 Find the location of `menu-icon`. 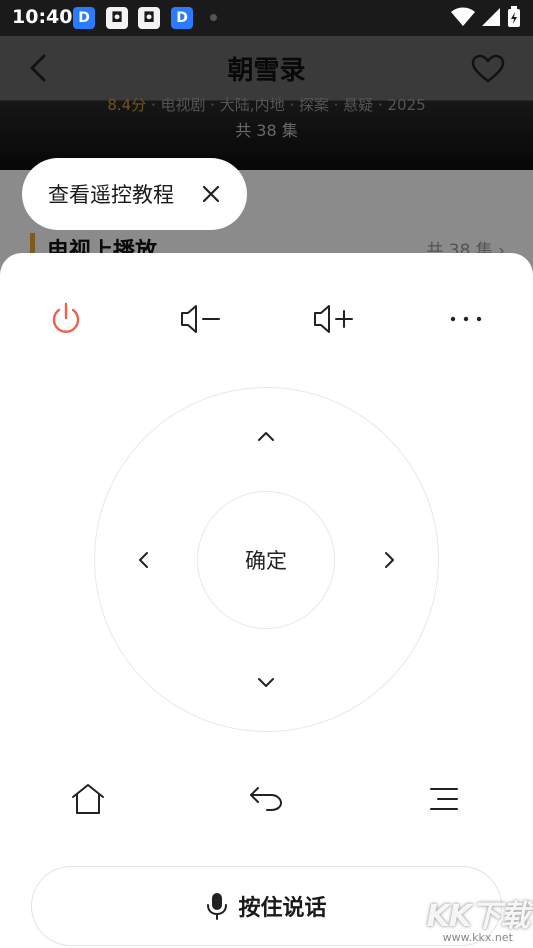

menu-icon is located at coordinates (444, 799).